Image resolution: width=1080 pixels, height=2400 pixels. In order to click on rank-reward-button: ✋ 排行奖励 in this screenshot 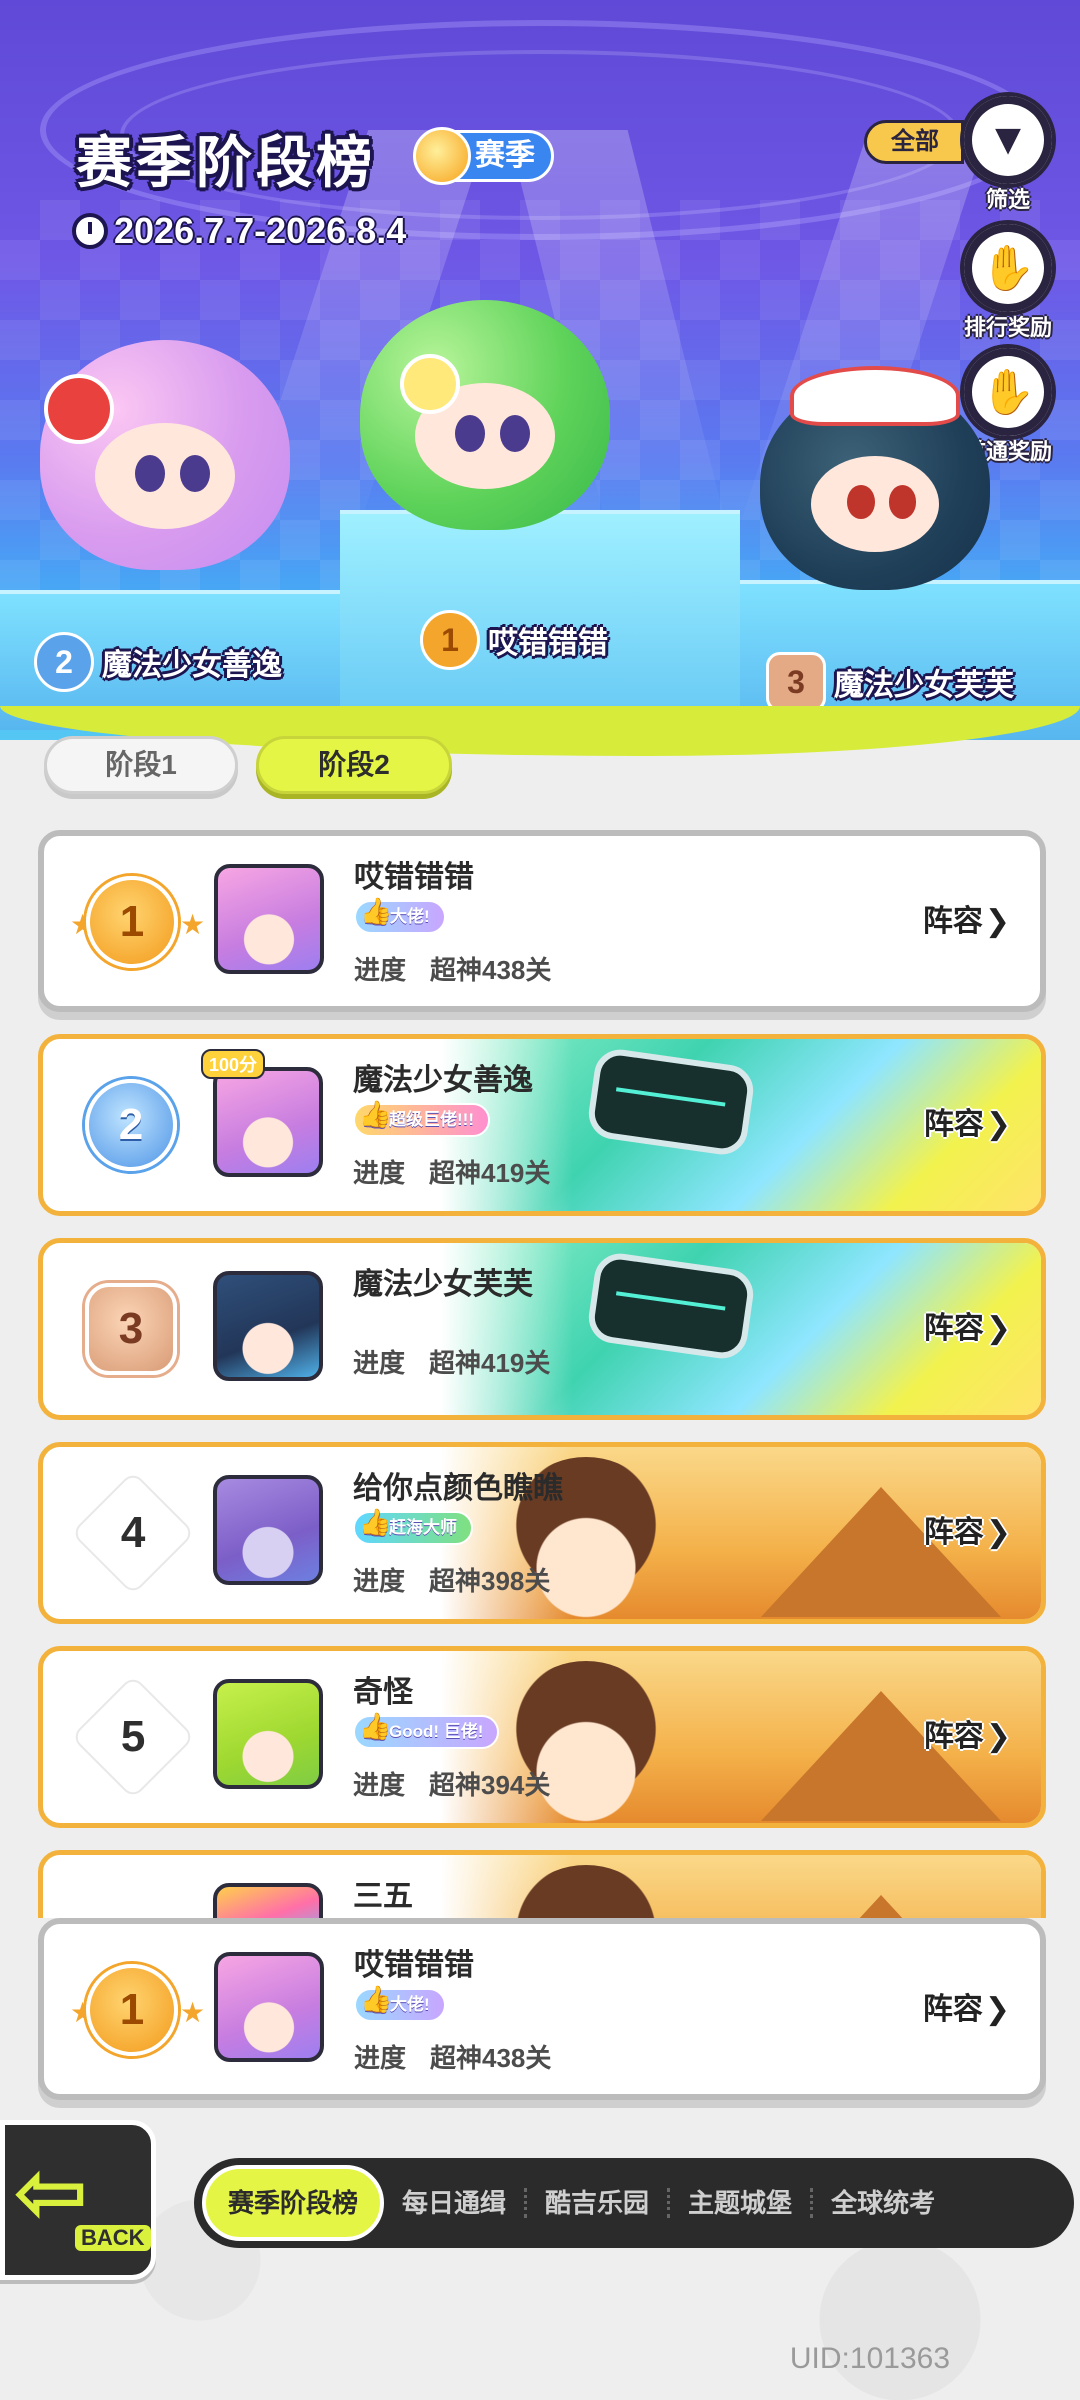, I will do `click(1008, 281)`.